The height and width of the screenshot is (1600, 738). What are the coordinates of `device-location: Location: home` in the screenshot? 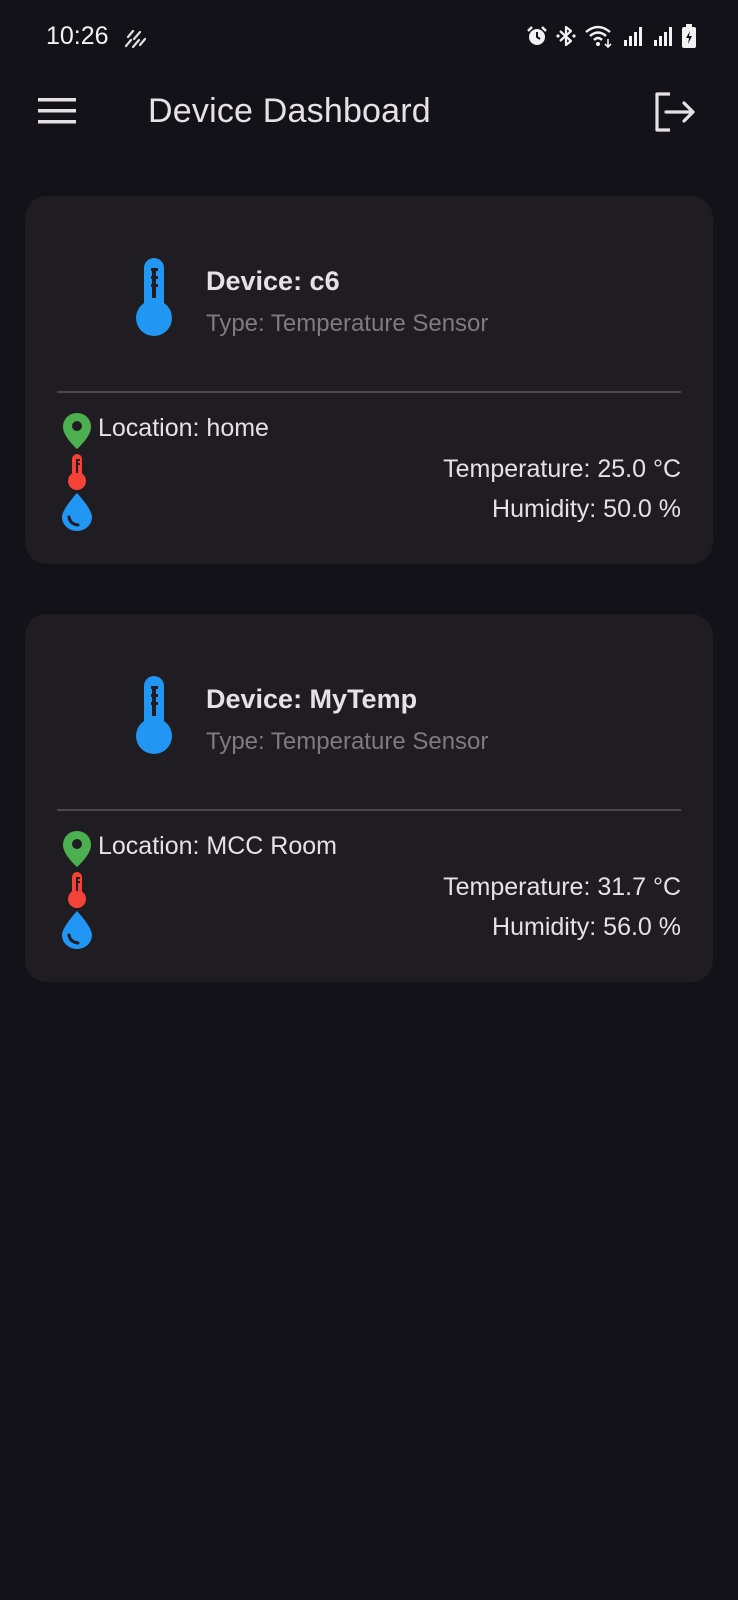 It's located at (183, 428).